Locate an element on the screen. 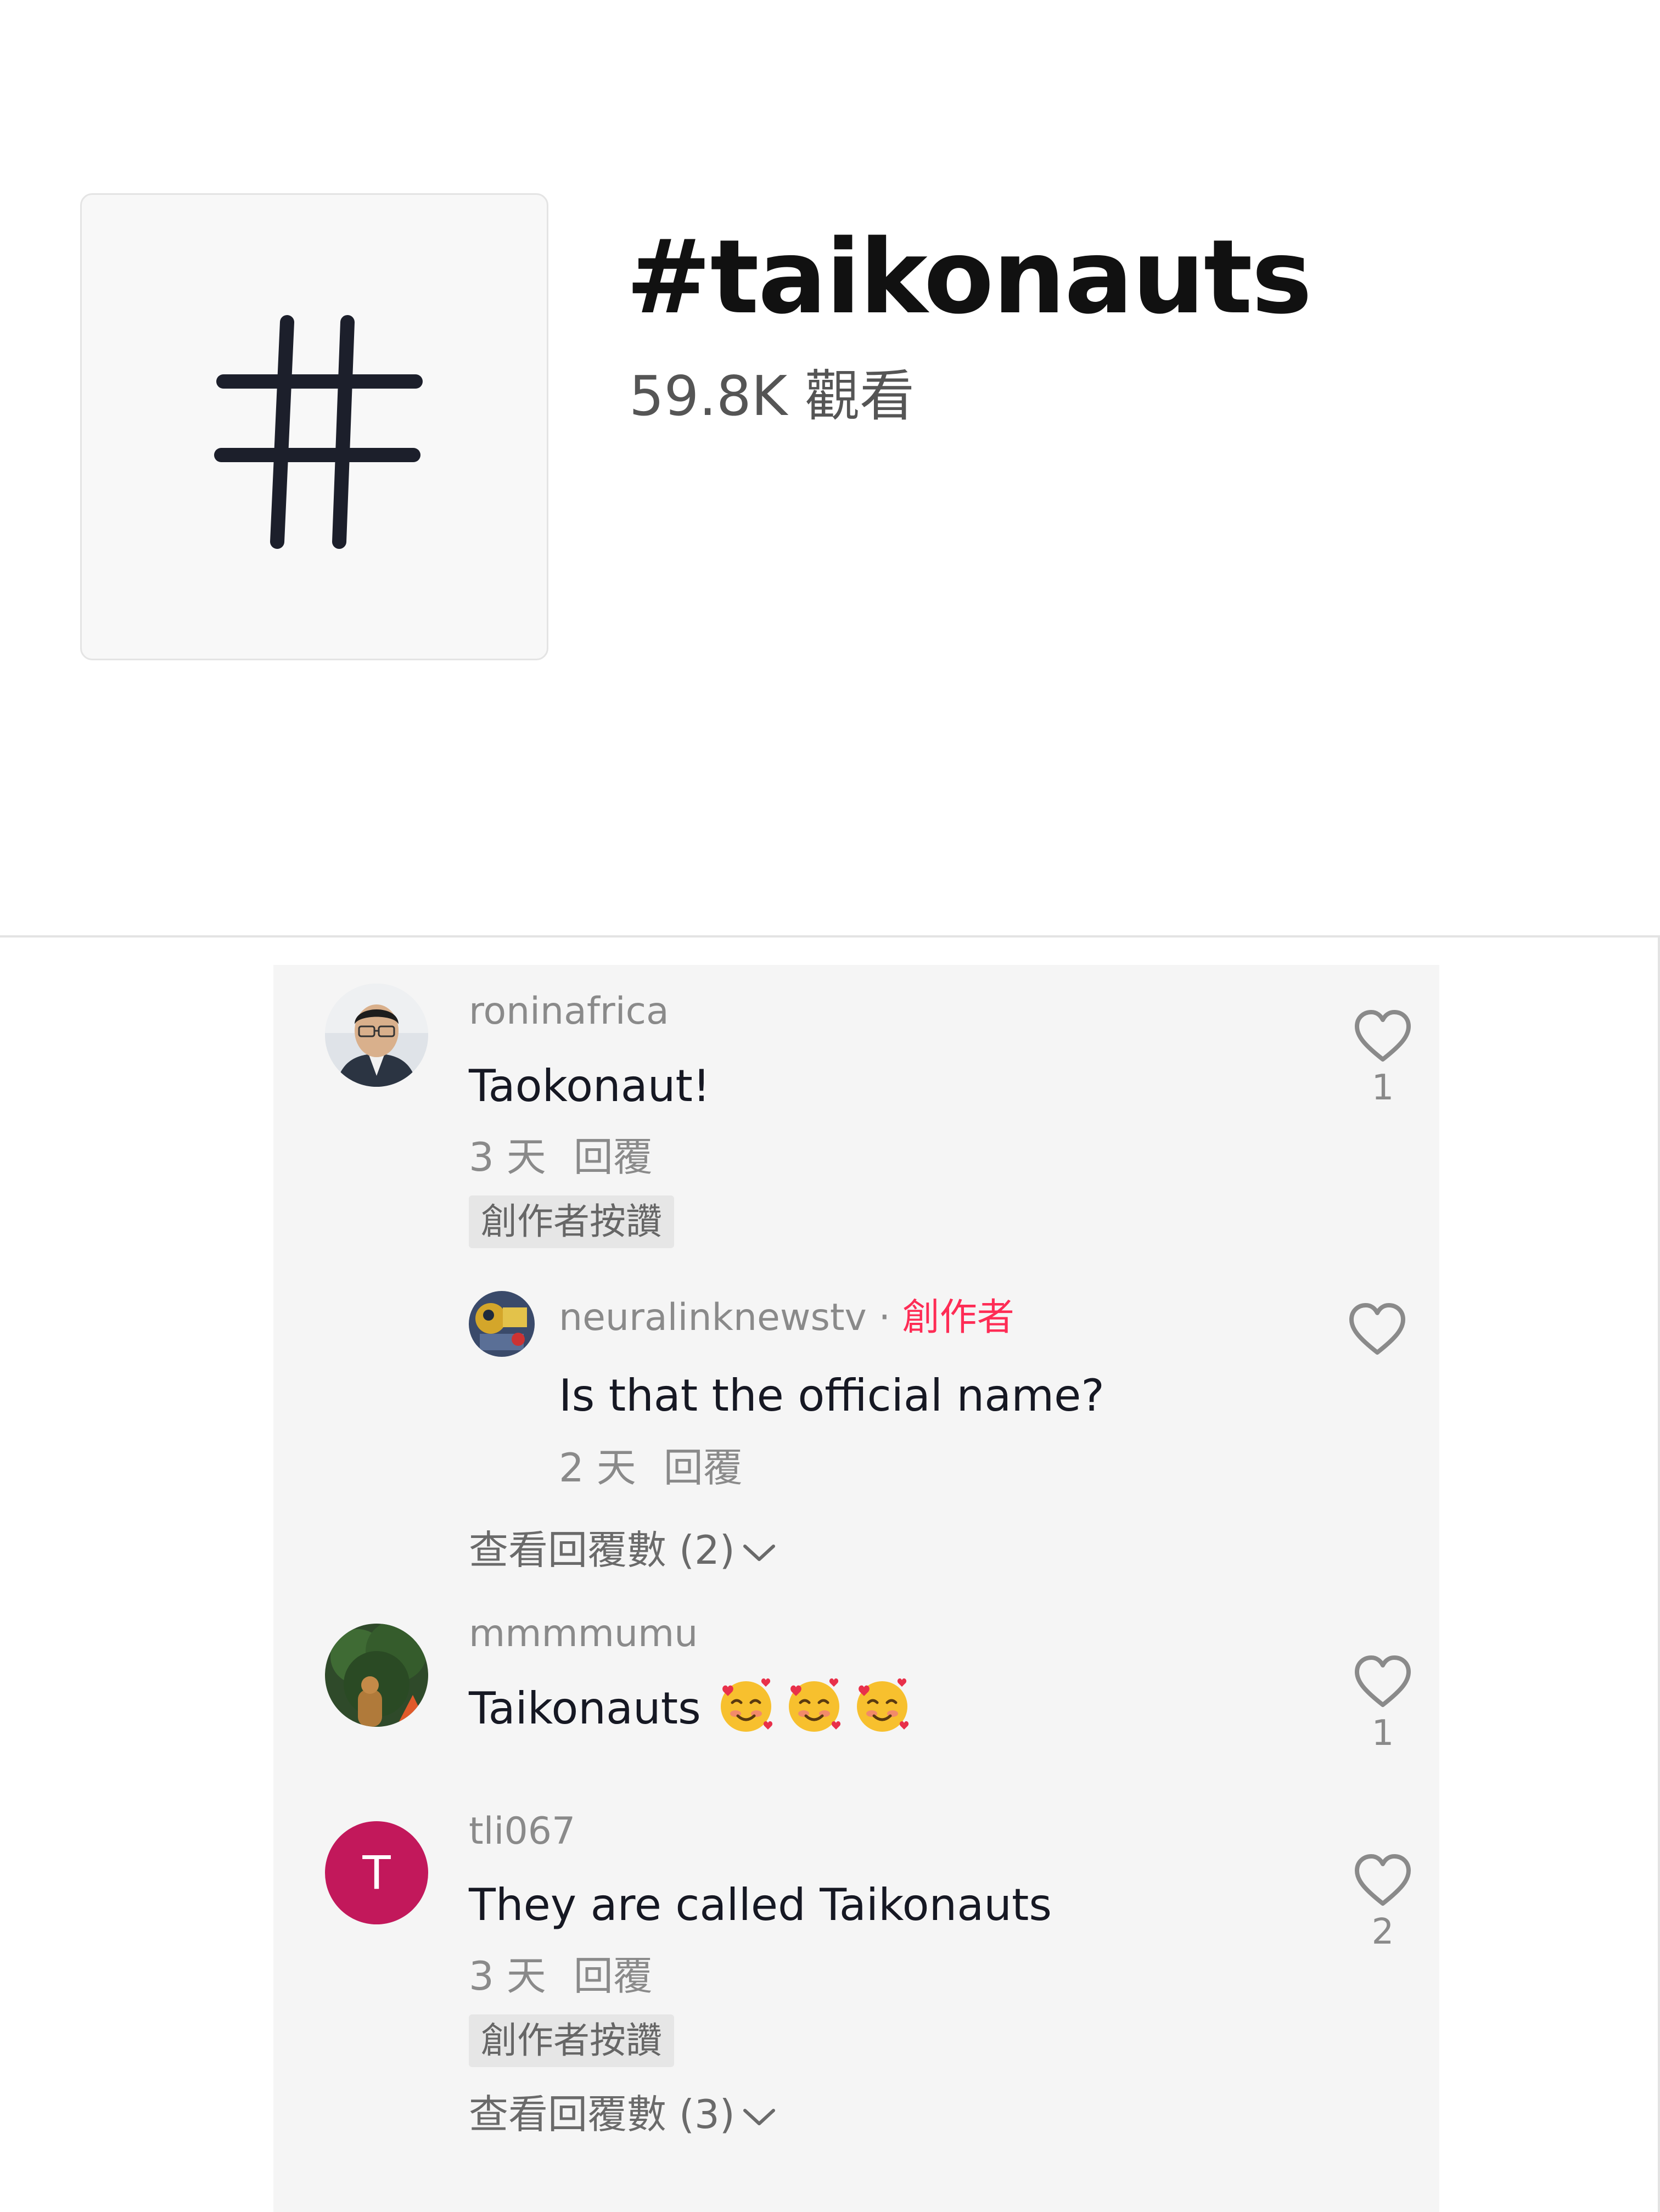  view-replies-label: 查看回覆數 (3) is located at coordinates (602, 2114).